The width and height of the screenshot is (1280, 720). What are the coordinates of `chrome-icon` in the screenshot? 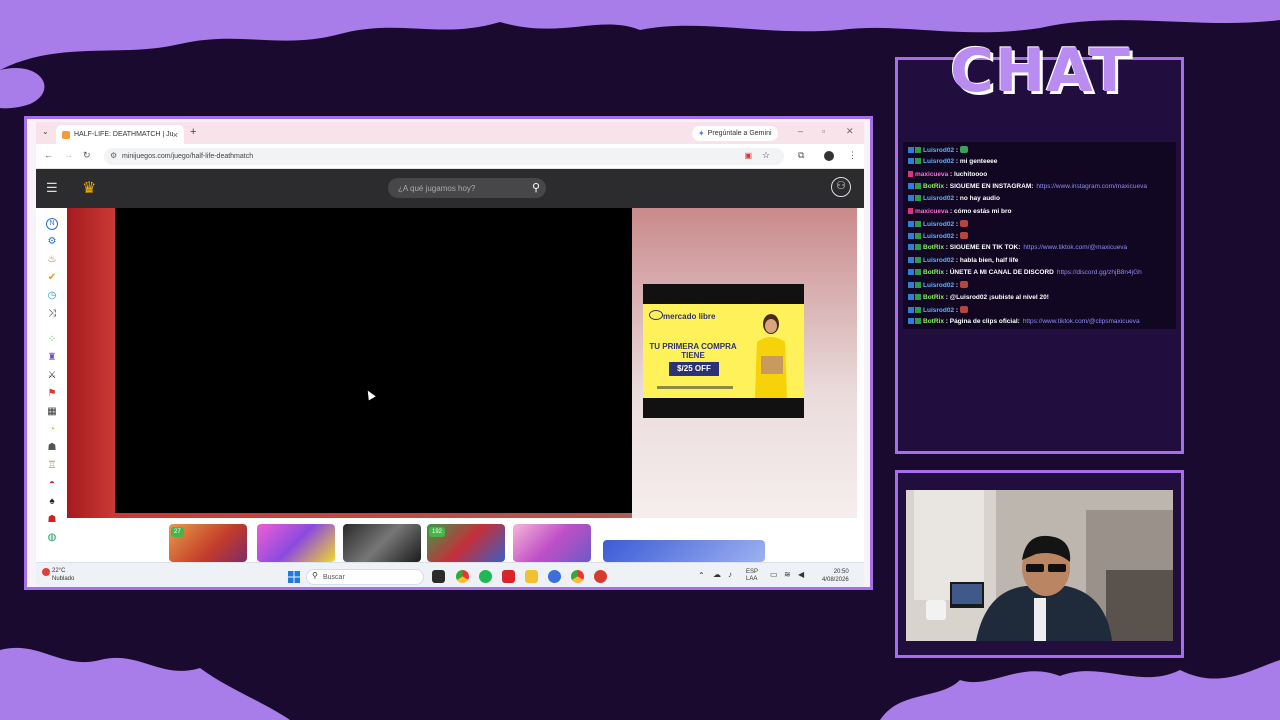 It's located at (462, 576).